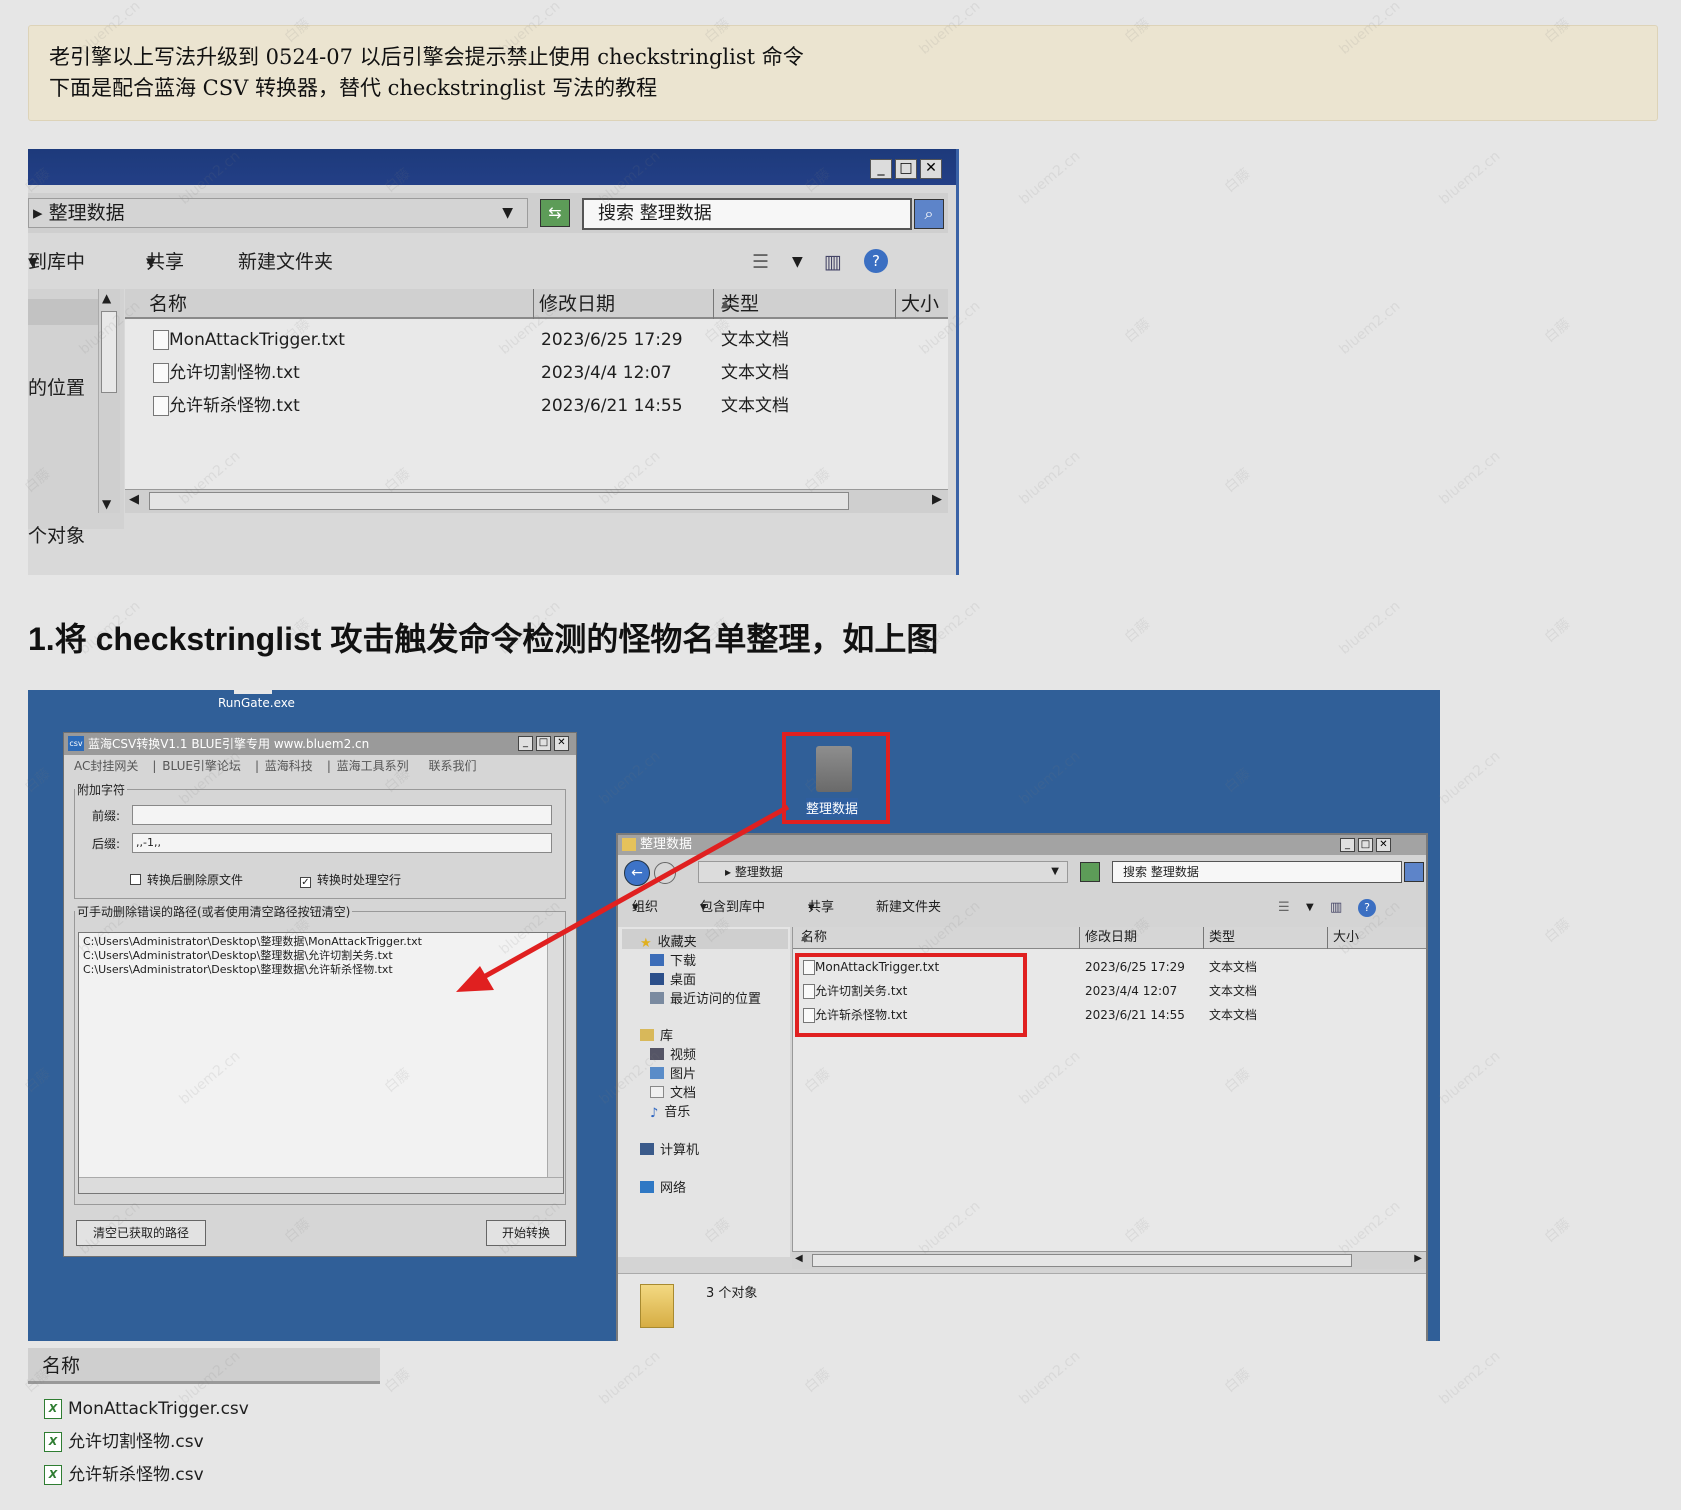 The height and width of the screenshot is (1510, 1681). What do you see at coordinates (289, 766) in the screenshot?
I see `menu-item: 蓝海科技` at bounding box center [289, 766].